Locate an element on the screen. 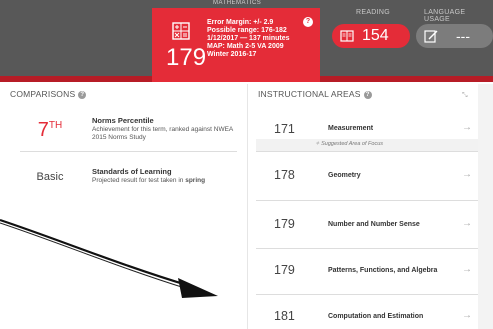  reading-score-pill: 154 is located at coordinates (371, 36).